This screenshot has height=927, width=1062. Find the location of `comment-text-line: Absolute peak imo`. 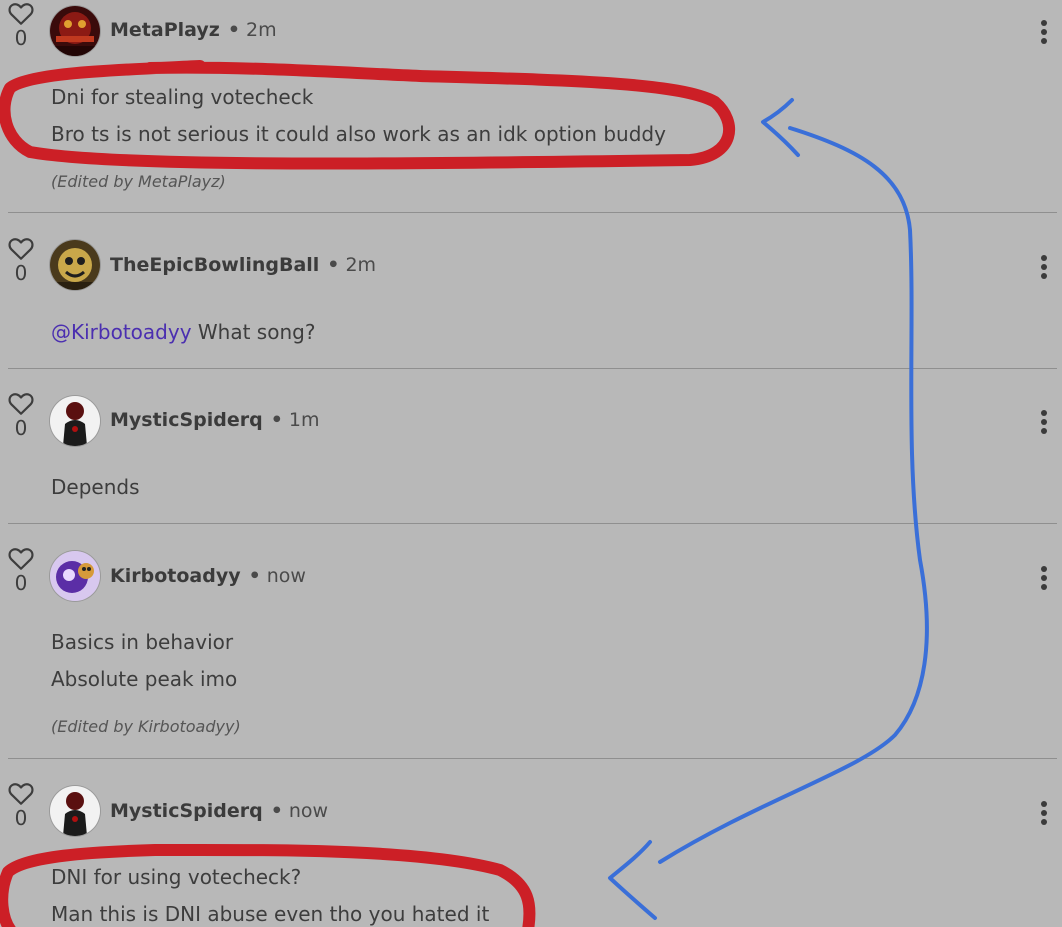

comment-text-line: Absolute peak imo is located at coordinates (144, 679).